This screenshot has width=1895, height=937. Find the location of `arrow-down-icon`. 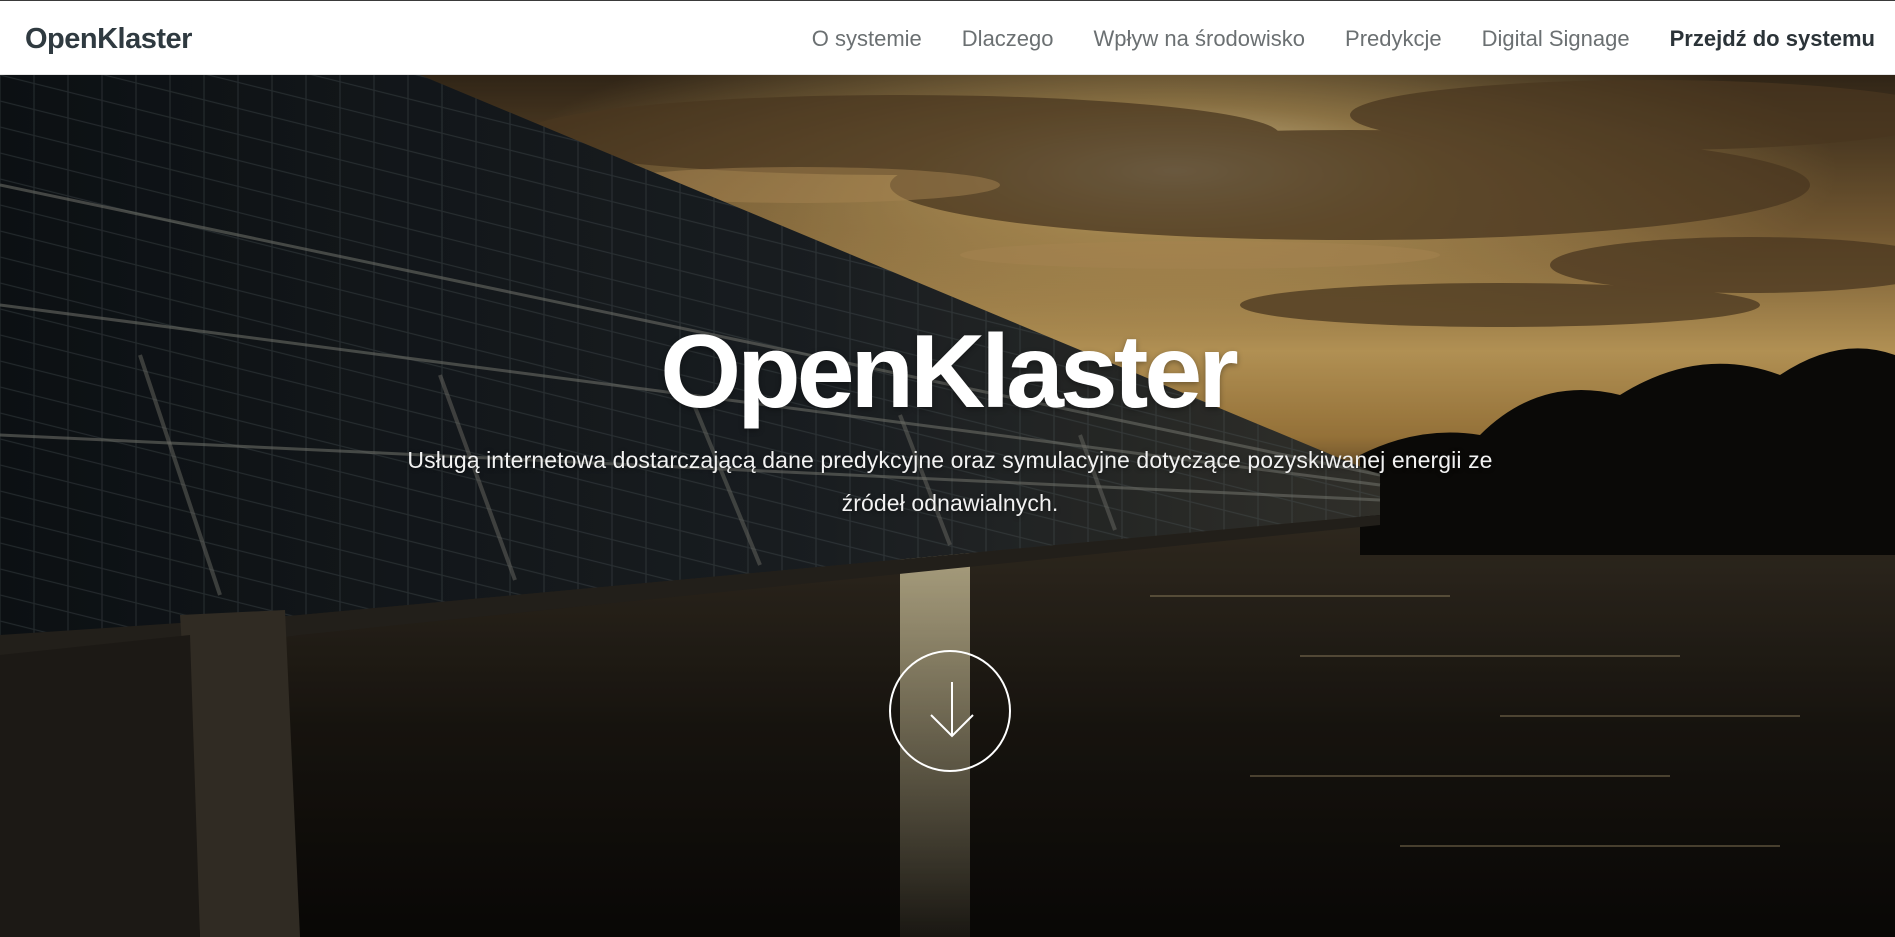

arrow-down-icon is located at coordinates (952, 710).